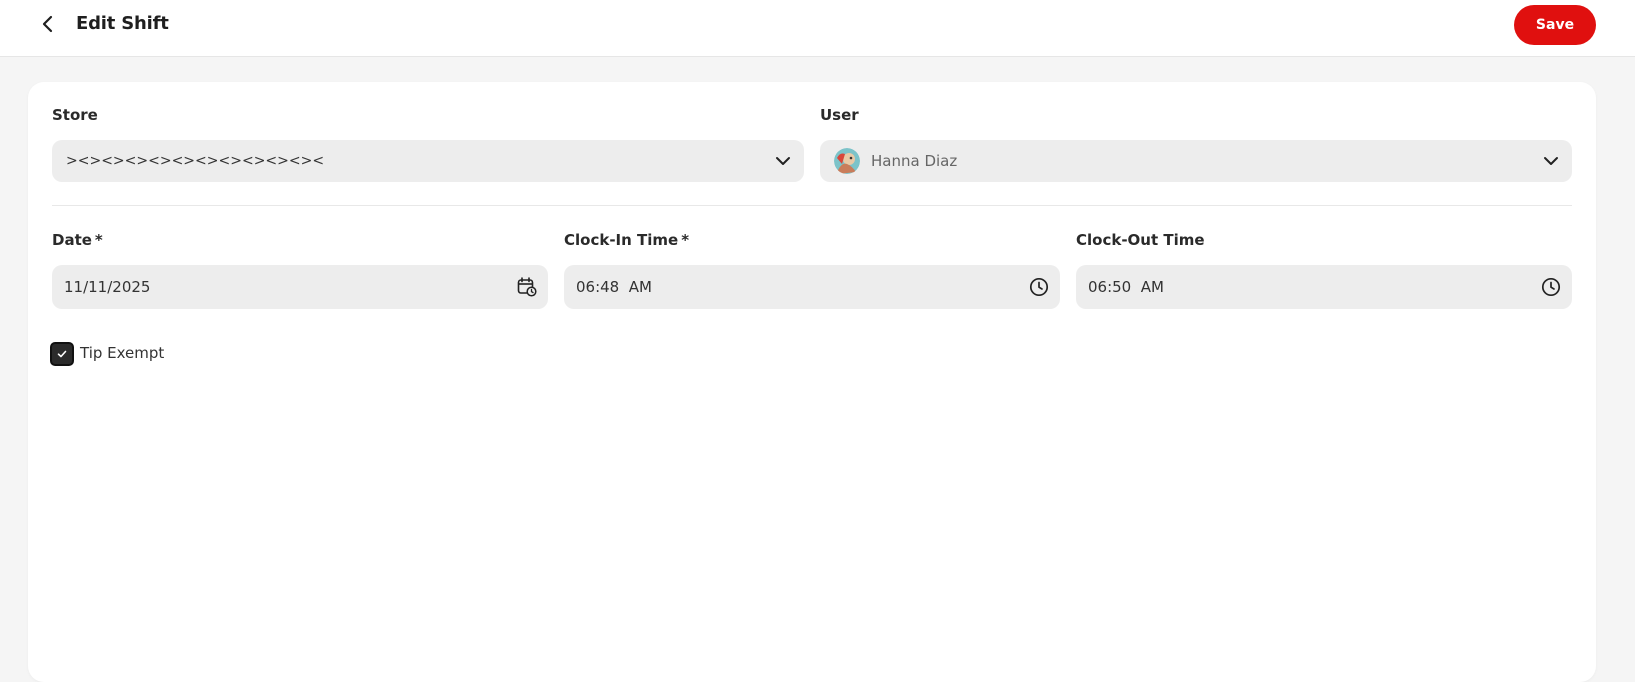 This screenshot has height=682, width=1635. I want to click on section-divider, so click(812, 205).